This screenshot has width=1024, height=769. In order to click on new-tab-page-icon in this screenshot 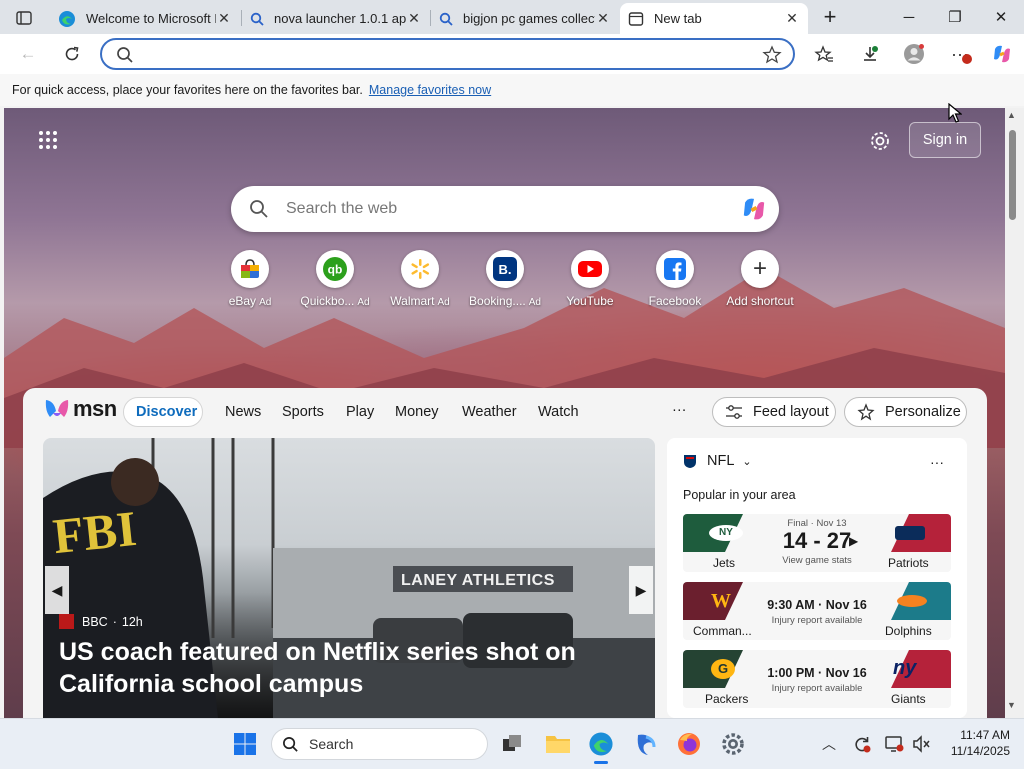, I will do `click(636, 18)`.